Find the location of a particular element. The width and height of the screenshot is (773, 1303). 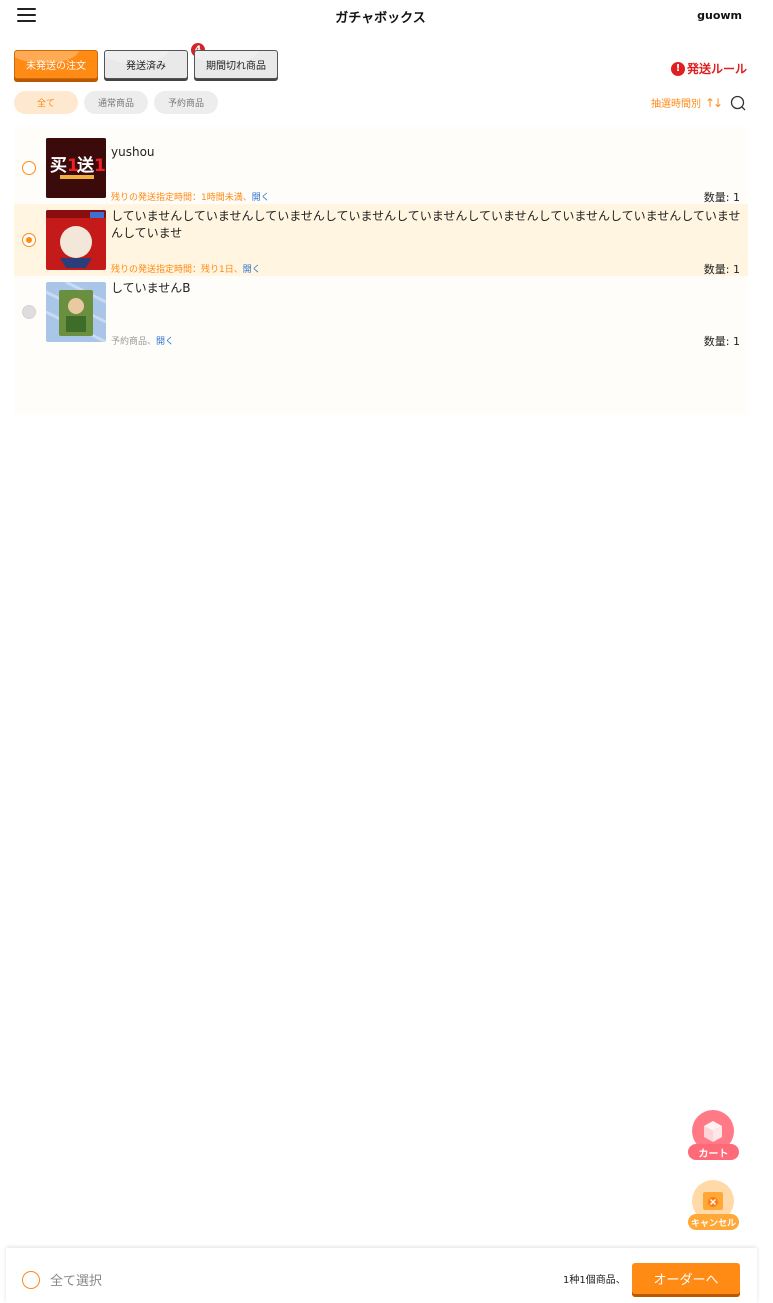

select-all-toggle: 全て選択 is located at coordinates (62, 1279).